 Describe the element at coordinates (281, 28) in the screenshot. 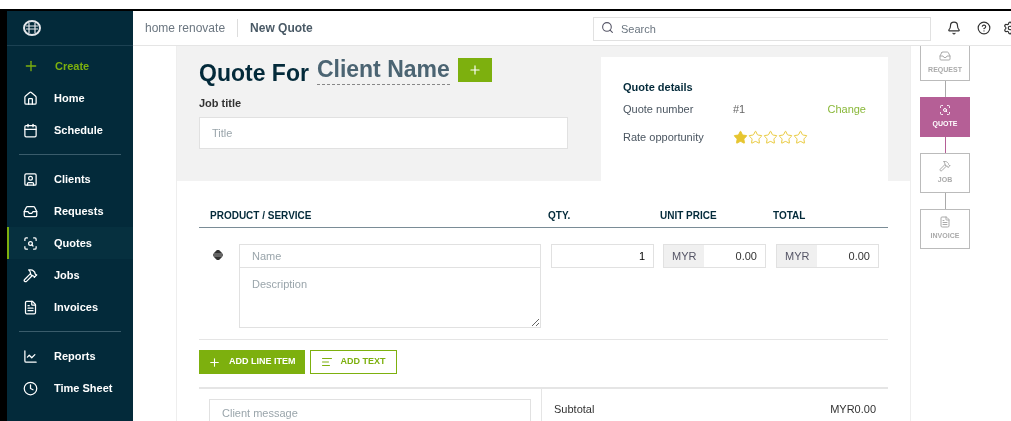

I see `page-title: New Quote` at that location.